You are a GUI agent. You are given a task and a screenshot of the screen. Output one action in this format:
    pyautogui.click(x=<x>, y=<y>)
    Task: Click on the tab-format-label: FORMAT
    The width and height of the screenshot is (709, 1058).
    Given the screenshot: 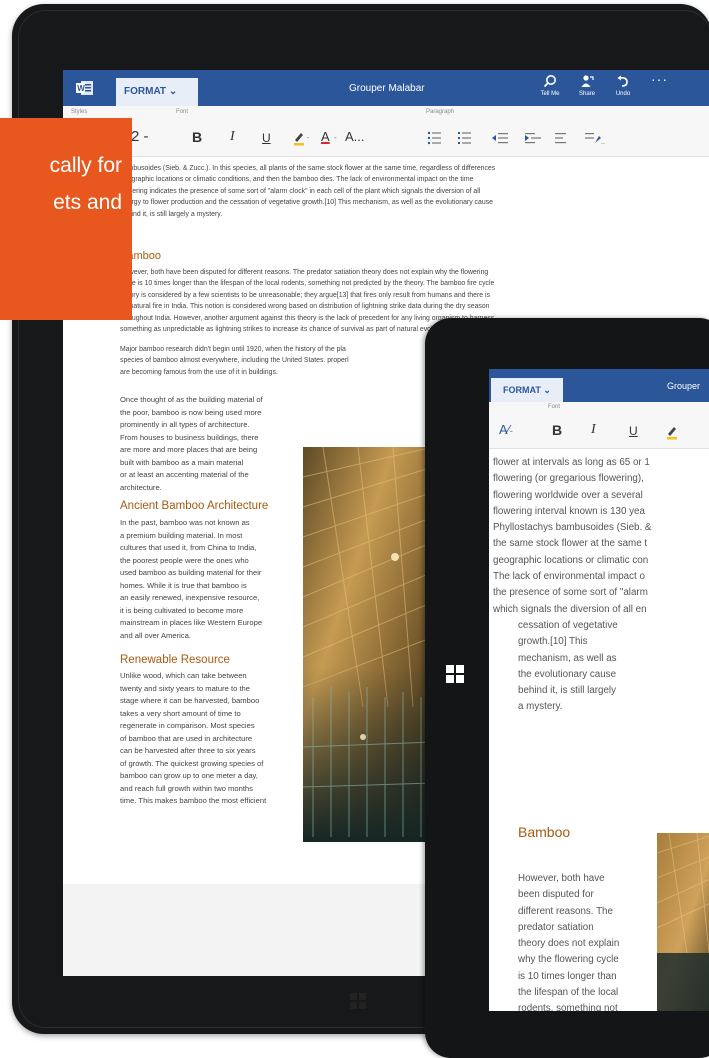 What is the action you would take?
    pyautogui.click(x=145, y=91)
    